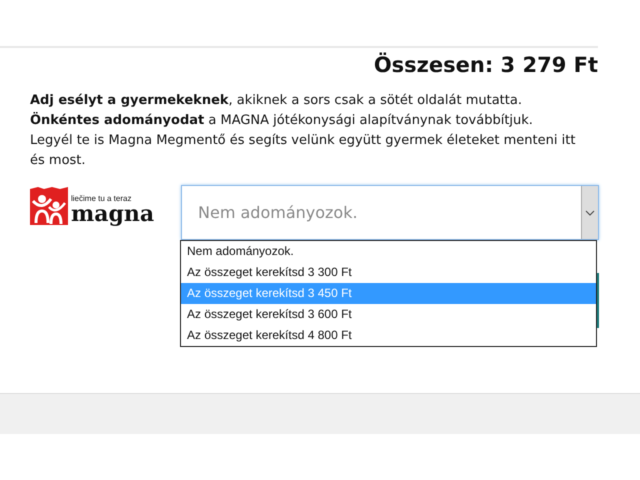 Image resolution: width=640 pixels, height=480 pixels. I want to click on logo-tagline: liečime tu a teraz, so click(101, 199).